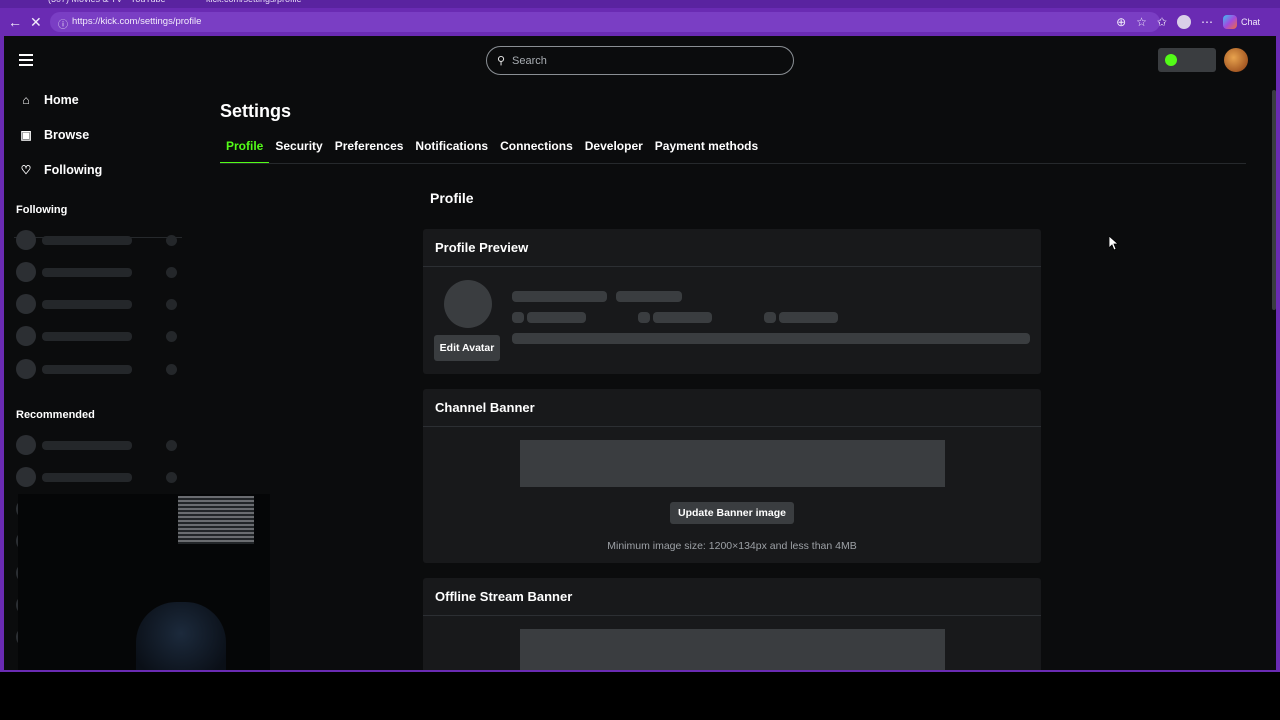 The width and height of the screenshot is (1280, 720). What do you see at coordinates (136, 21) in the screenshot?
I see `url-text: https://kick.com/settings/profile` at bounding box center [136, 21].